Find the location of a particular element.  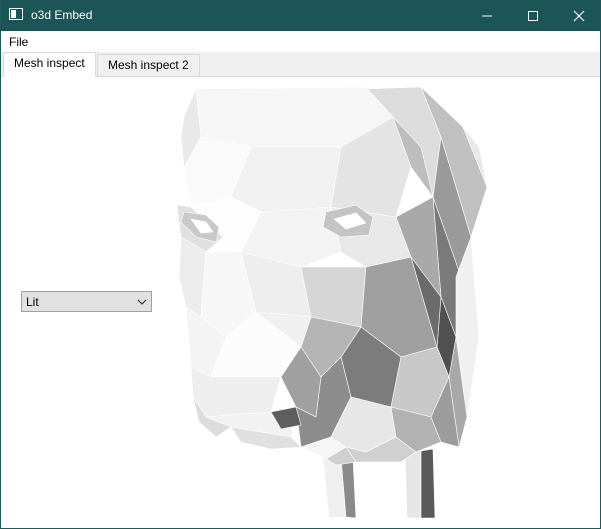

maximize-button is located at coordinates (533, 15).